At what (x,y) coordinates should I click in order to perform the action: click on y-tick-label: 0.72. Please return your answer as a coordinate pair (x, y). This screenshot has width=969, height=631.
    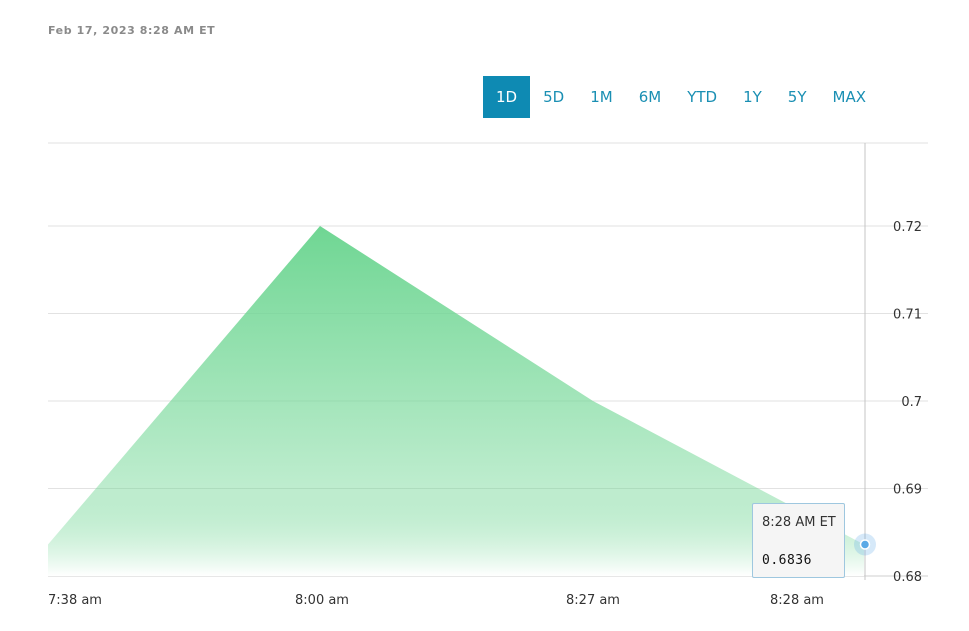
    Looking at the image, I should click on (907, 227).